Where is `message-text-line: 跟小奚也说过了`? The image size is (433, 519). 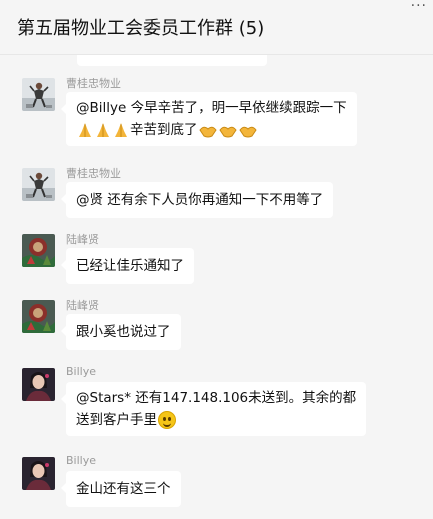
message-text-line: 跟小奚也说过了 is located at coordinates (123, 332).